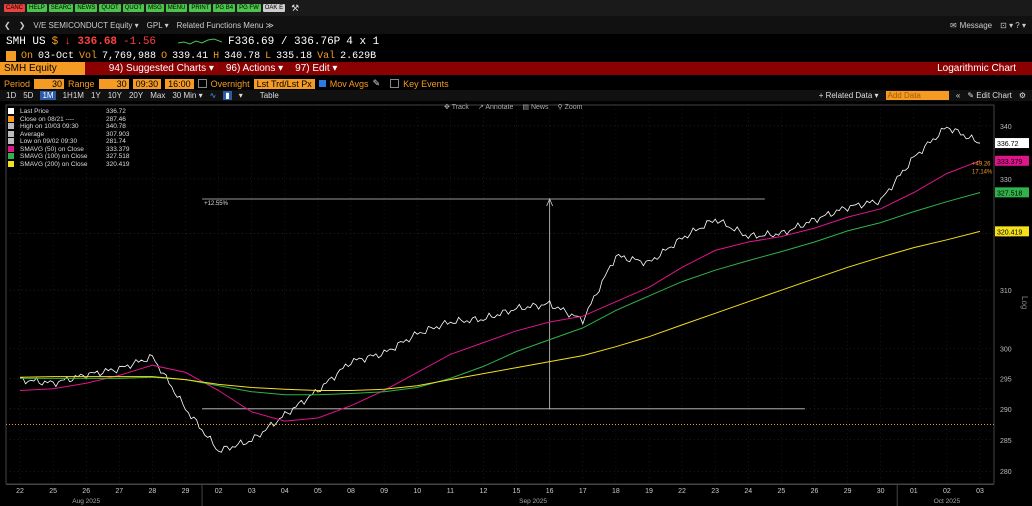  What do you see at coordinates (456, 107) in the screenshot?
I see `track-tool: ✥ Track` at bounding box center [456, 107].